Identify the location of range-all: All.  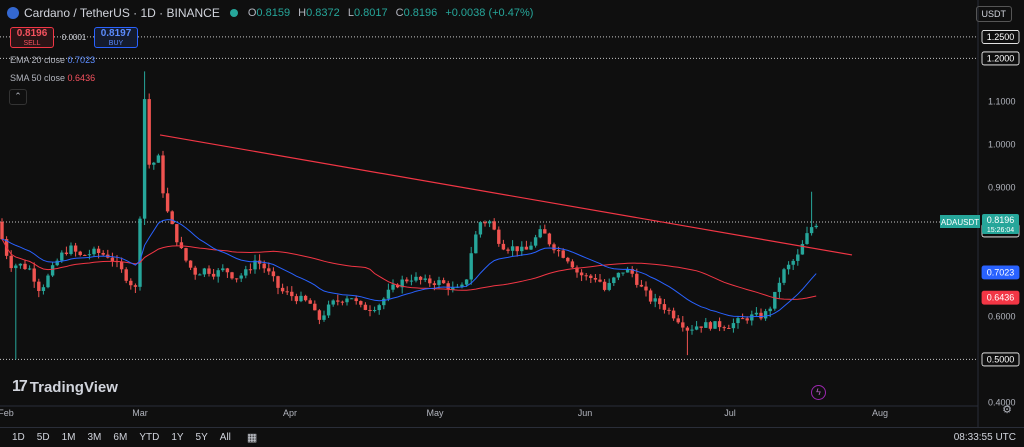
(225, 437).